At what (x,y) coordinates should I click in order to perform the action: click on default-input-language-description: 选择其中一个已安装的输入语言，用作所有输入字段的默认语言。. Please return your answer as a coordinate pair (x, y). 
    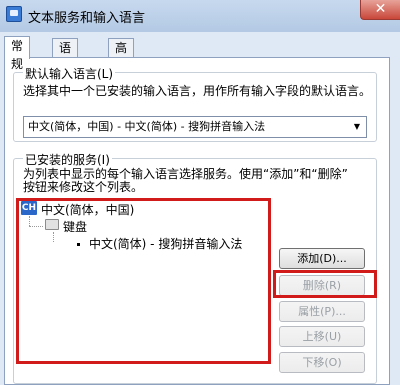
    Looking at the image, I should click on (197, 91).